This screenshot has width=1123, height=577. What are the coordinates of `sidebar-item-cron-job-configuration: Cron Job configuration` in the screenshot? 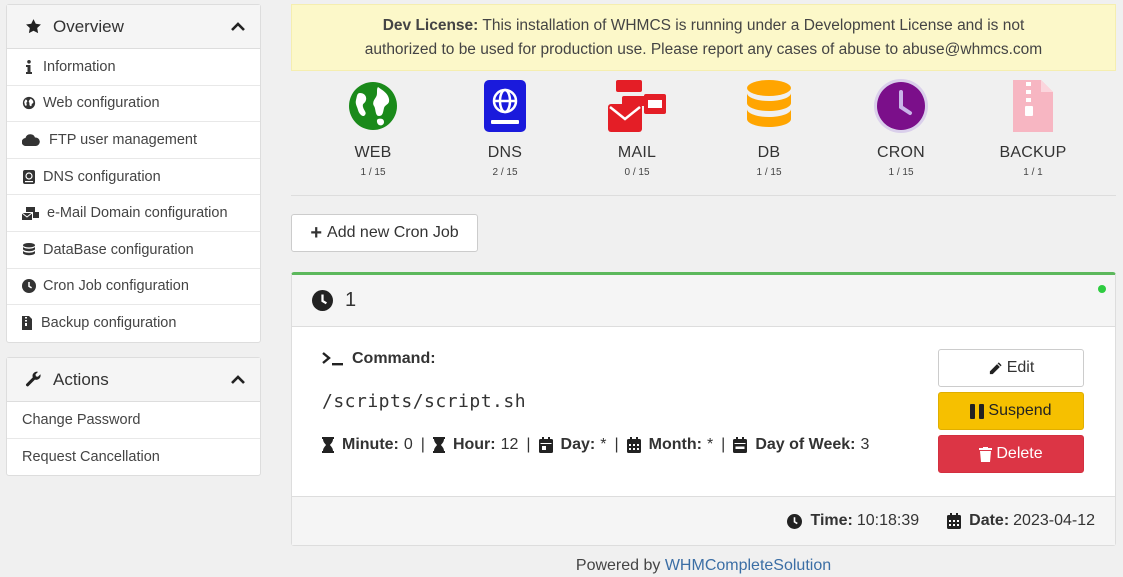 It's located at (133, 287).